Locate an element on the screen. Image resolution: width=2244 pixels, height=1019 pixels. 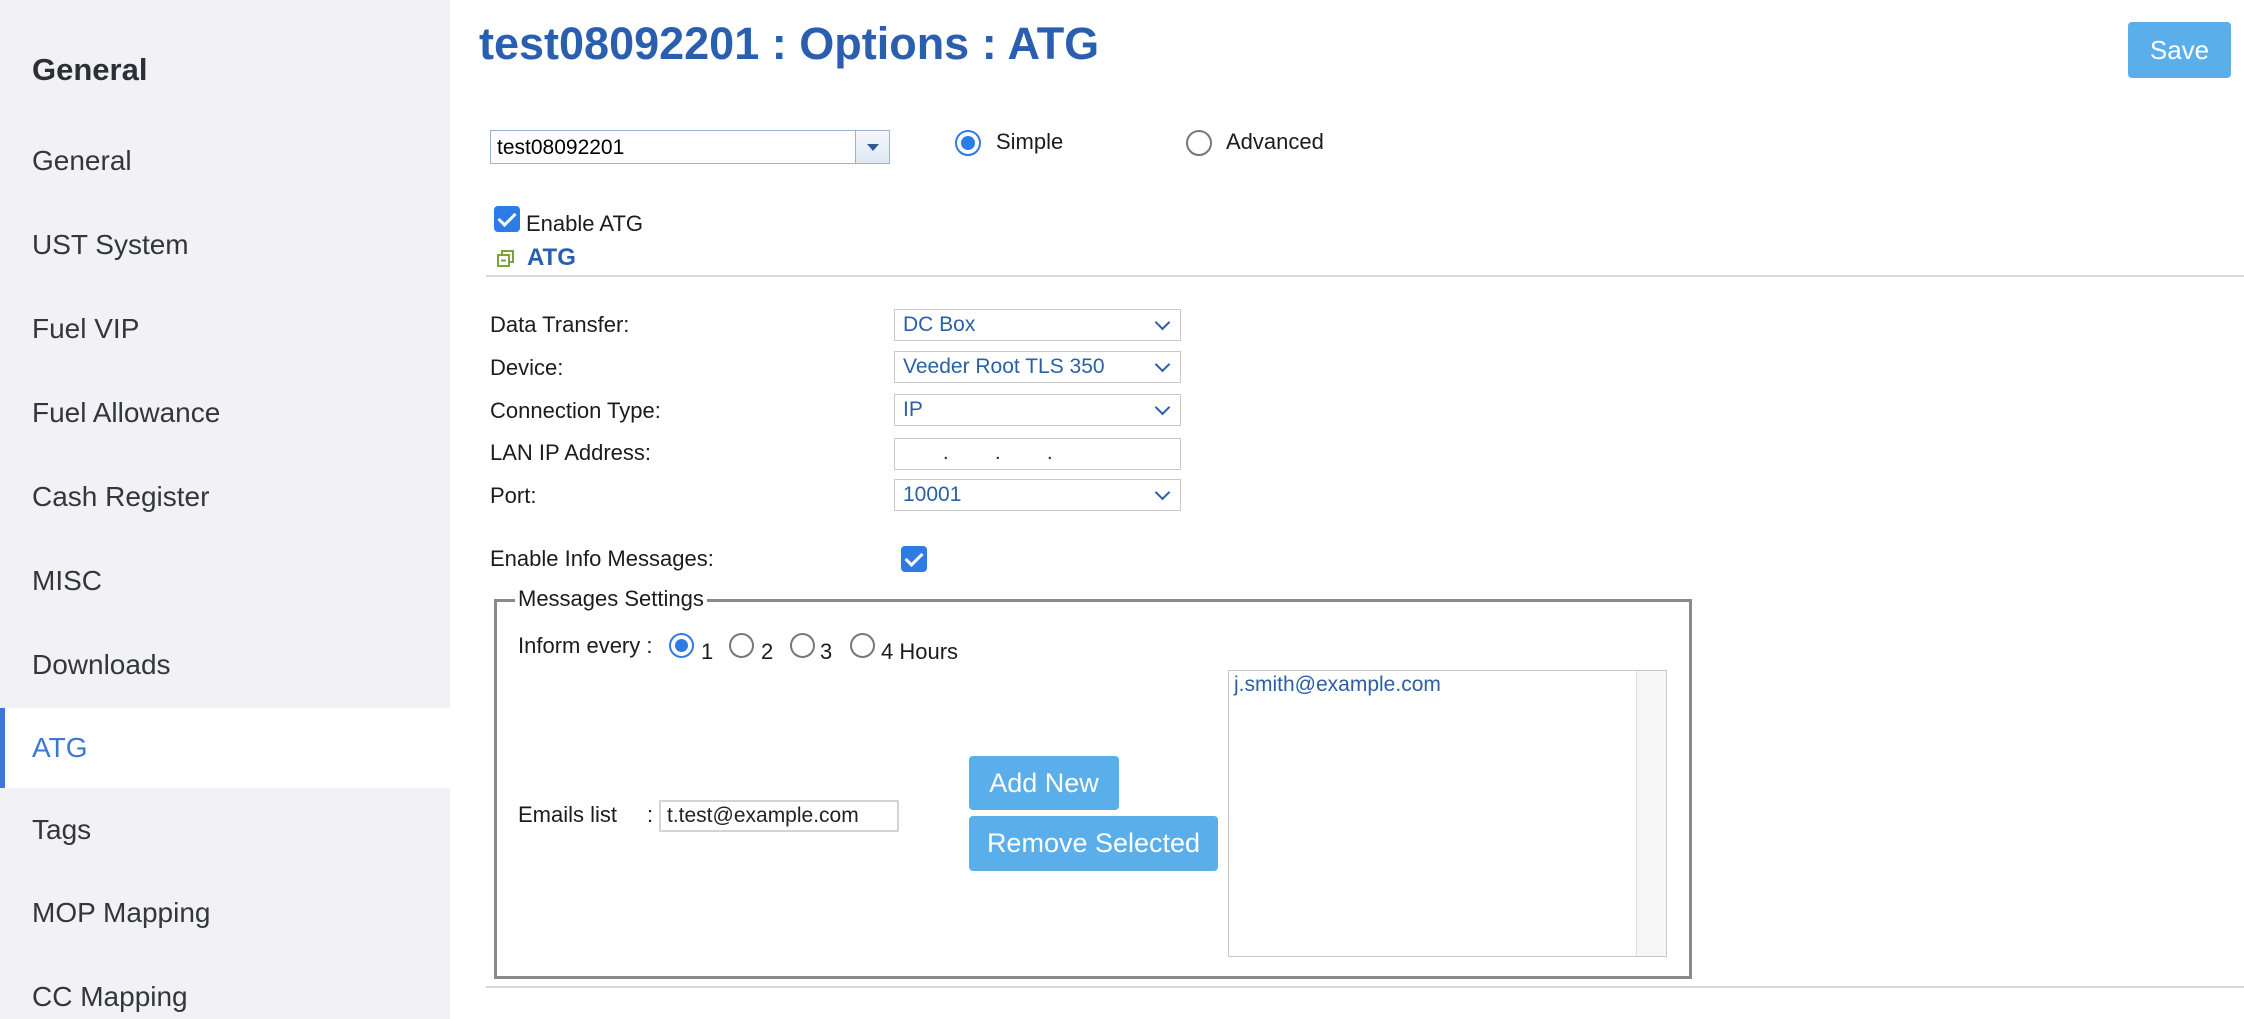
site-select-dropdown-button is located at coordinates (872, 147).